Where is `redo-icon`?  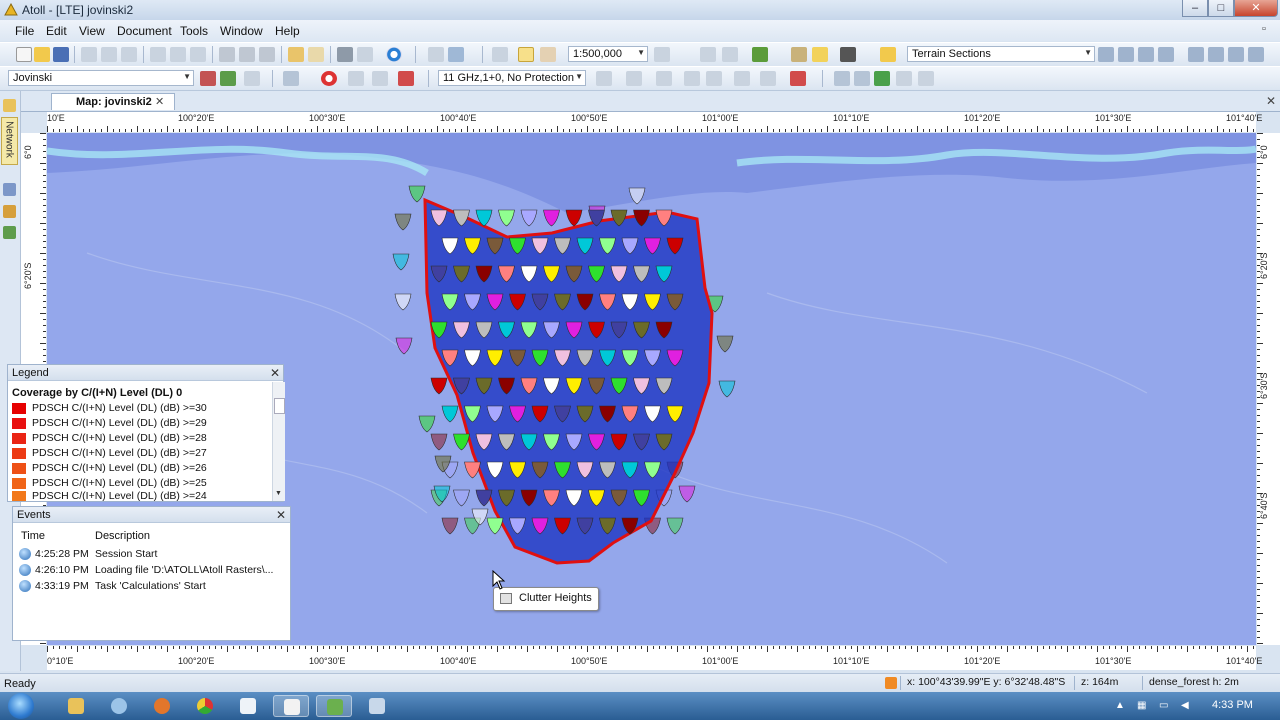 redo-icon is located at coordinates (316, 54).